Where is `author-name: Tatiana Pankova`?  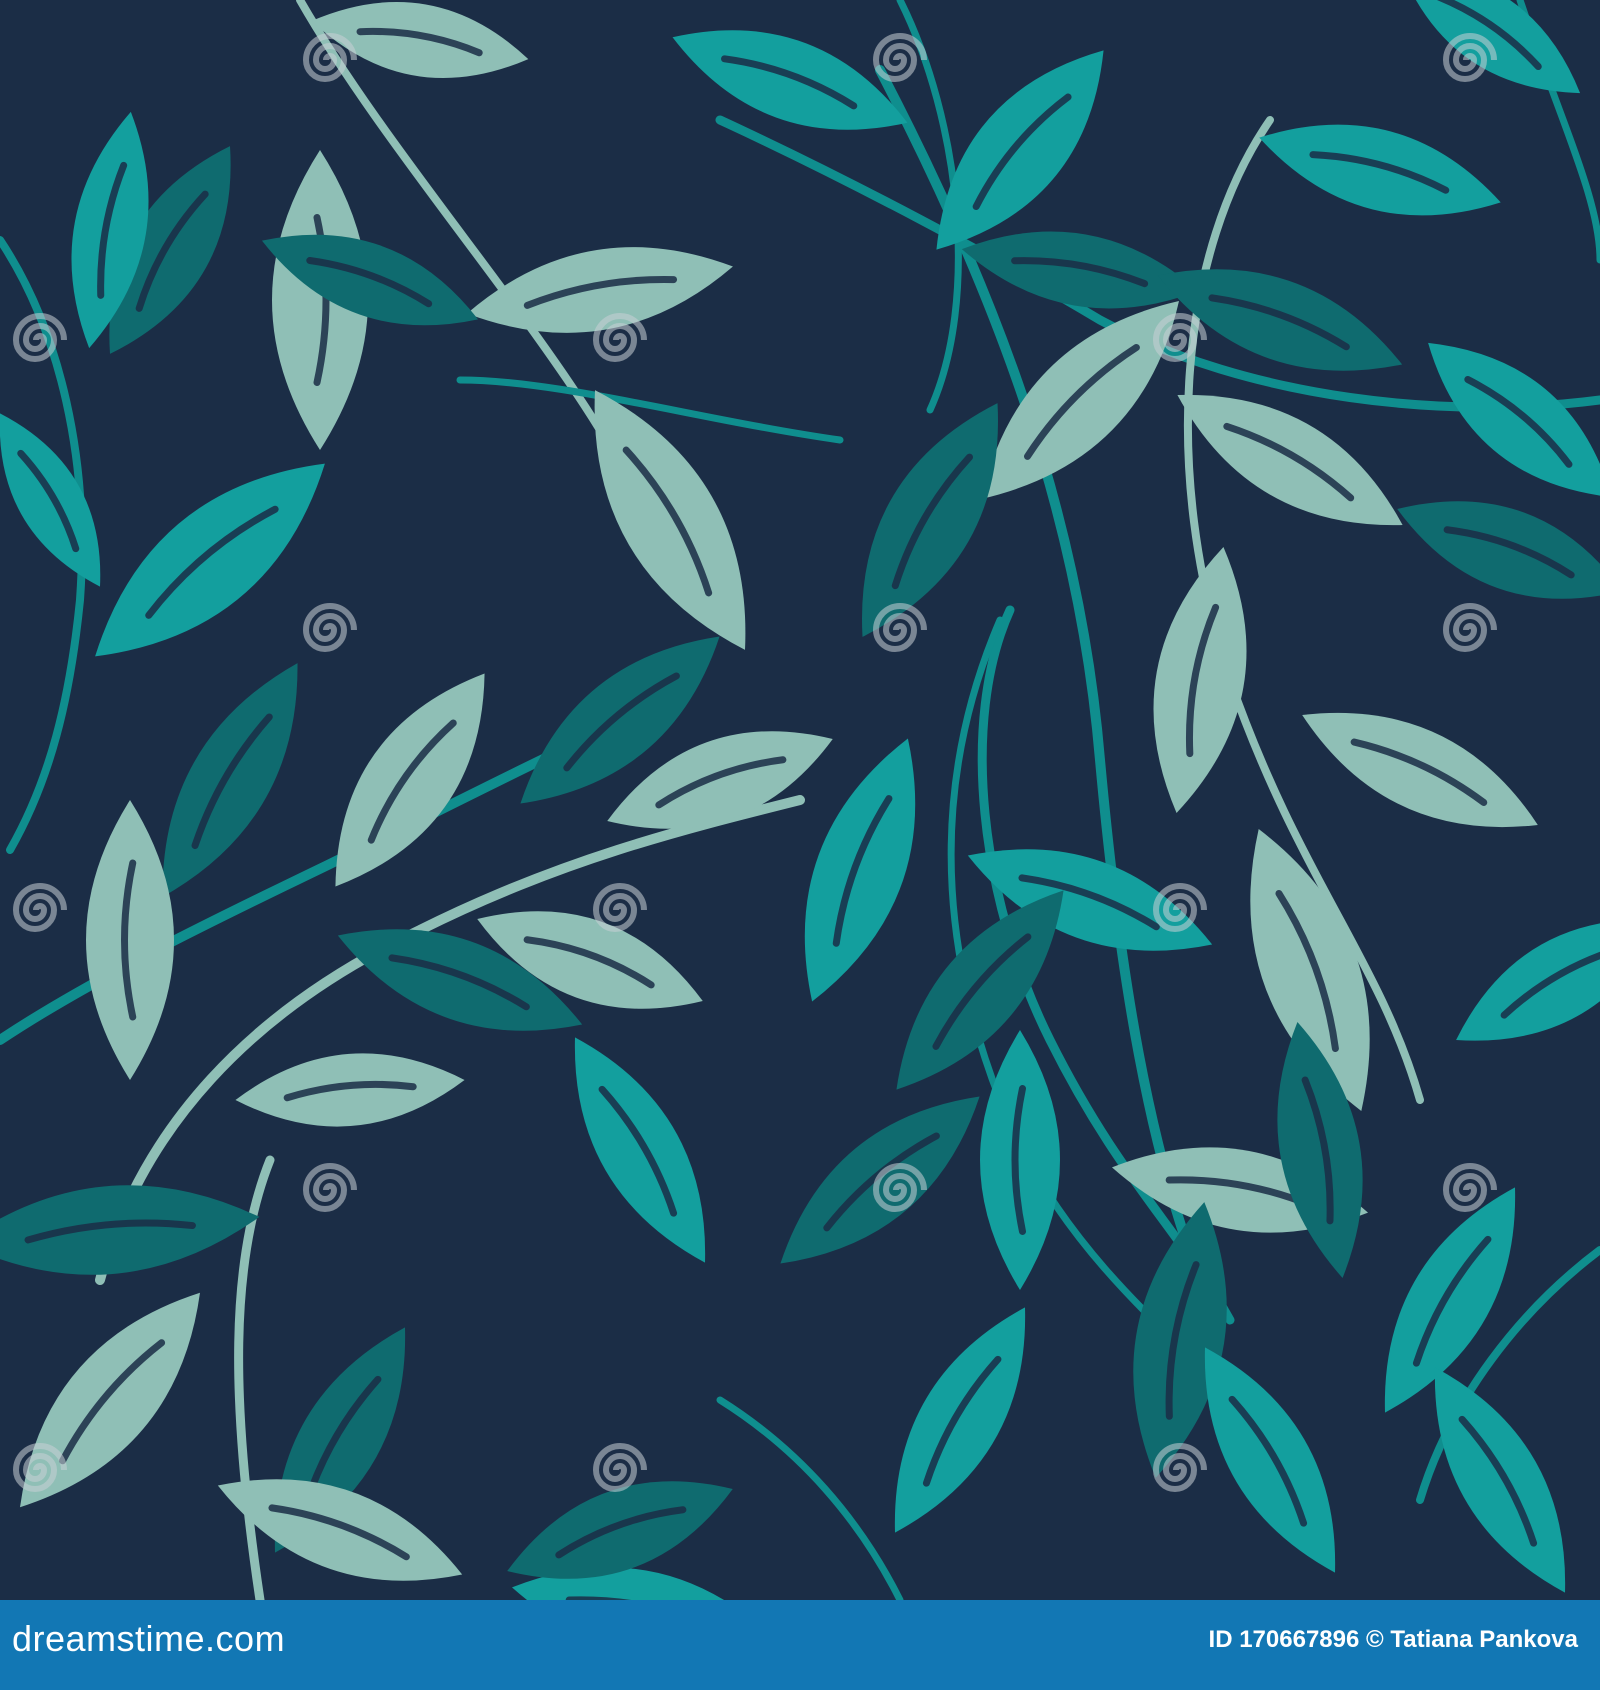 author-name: Tatiana Pankova is located at coordinates (1484, 1639).